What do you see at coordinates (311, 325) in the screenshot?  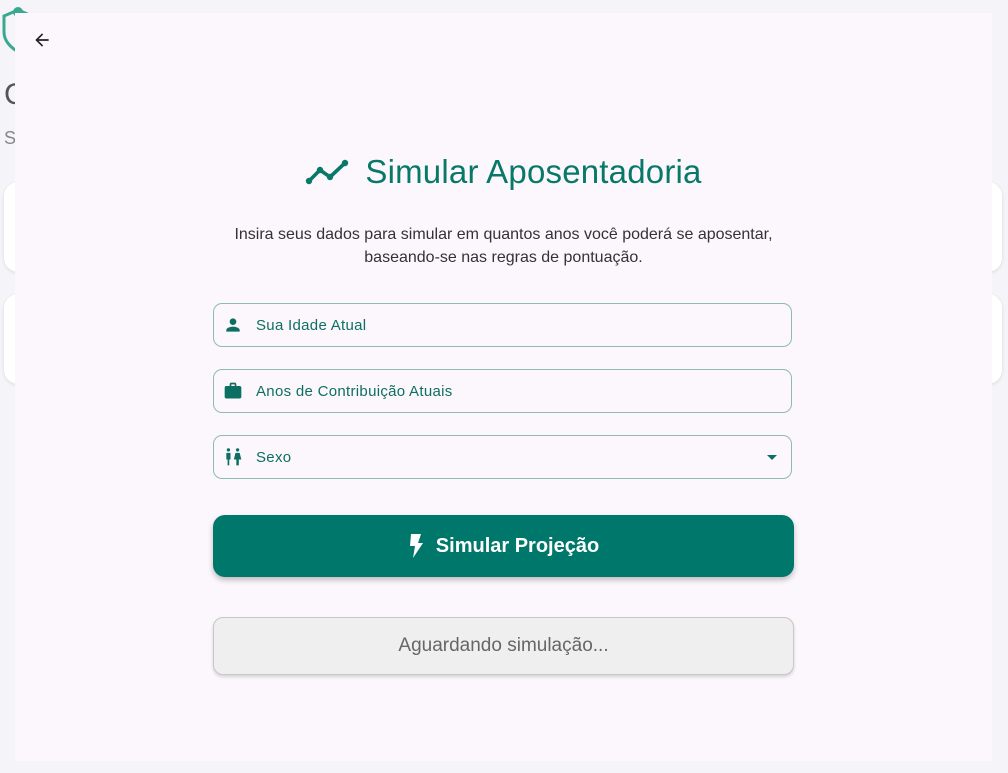 I see `age-field-label: Sua Idade Atual` at bounding box center [311, 325].